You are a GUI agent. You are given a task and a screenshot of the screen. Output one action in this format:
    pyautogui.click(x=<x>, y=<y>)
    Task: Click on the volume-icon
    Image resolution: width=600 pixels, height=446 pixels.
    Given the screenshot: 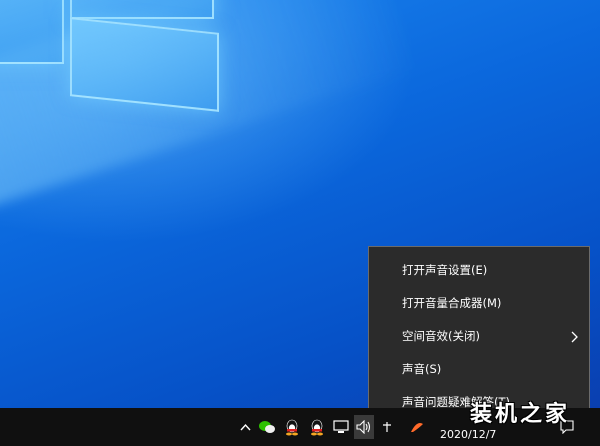 What is the action you would take?
    pyautogui.click(x=364, y=427)
    